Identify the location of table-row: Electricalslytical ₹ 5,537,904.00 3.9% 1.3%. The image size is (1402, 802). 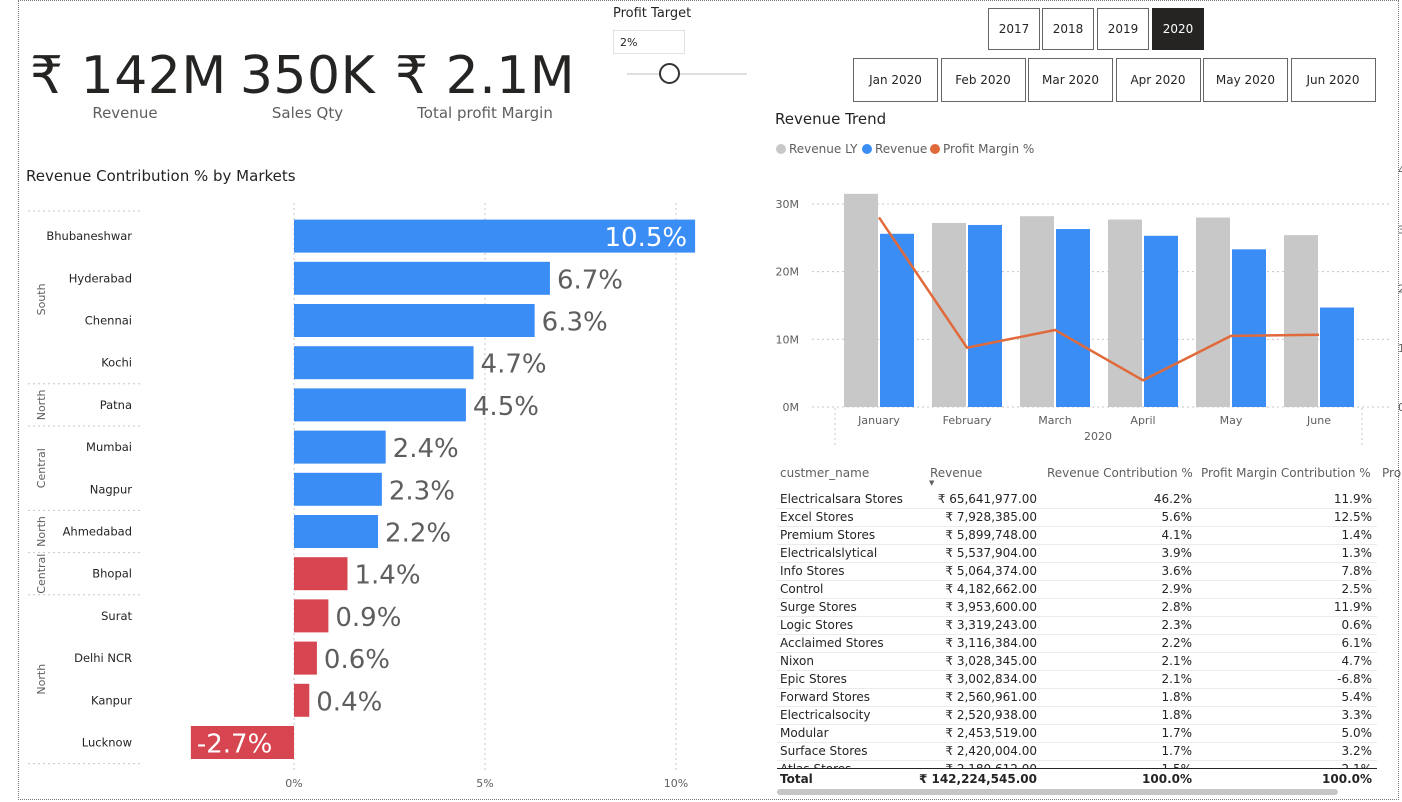
(1077, 553).